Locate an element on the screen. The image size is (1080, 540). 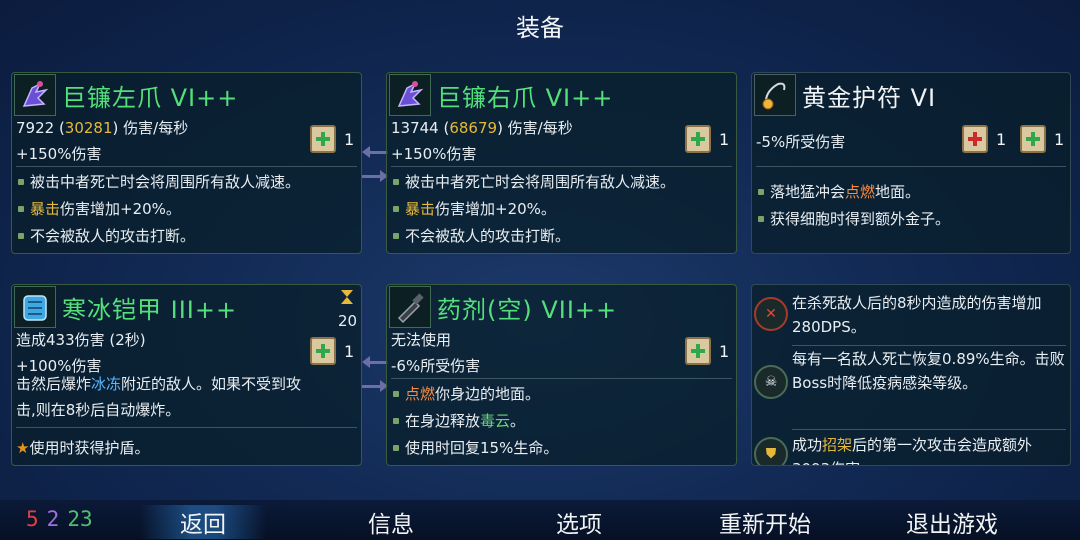
brutality-count: 5 is located at coordinates (32, 519).